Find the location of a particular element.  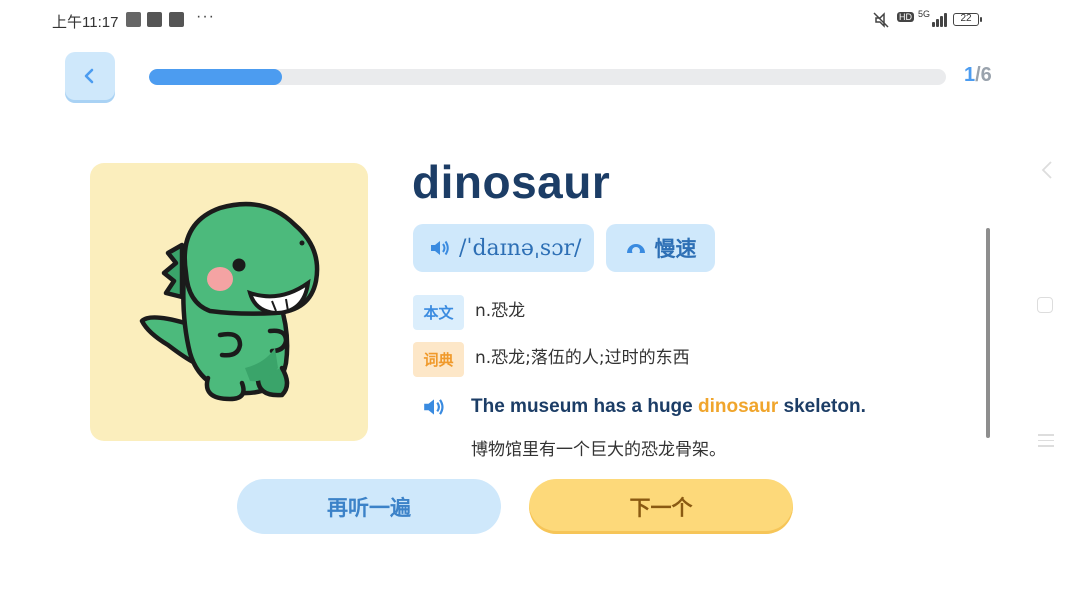

status-time: 上午11:17 is located at coordinates (85, 22).